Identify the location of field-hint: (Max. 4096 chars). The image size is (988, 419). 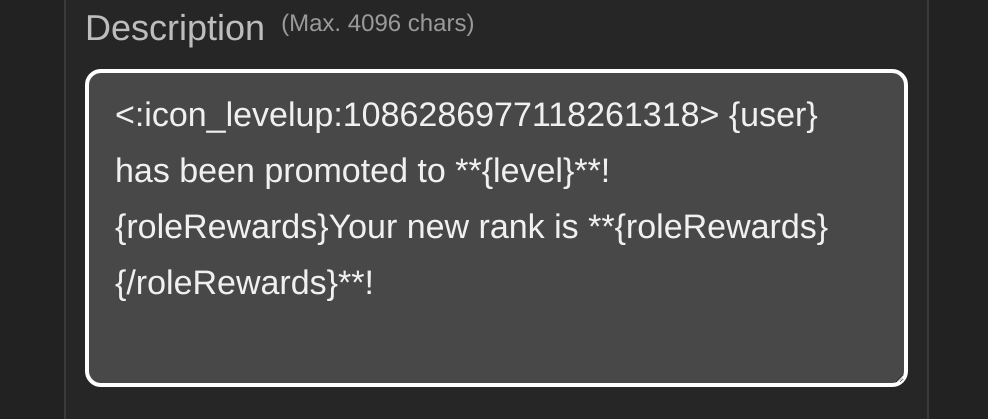
(377, 24).